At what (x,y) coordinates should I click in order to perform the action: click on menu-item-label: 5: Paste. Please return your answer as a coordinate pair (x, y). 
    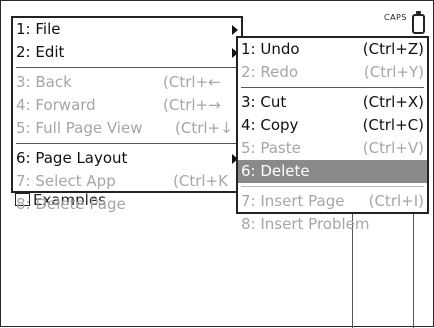
    Looking at the image, I should click on (271, 148).